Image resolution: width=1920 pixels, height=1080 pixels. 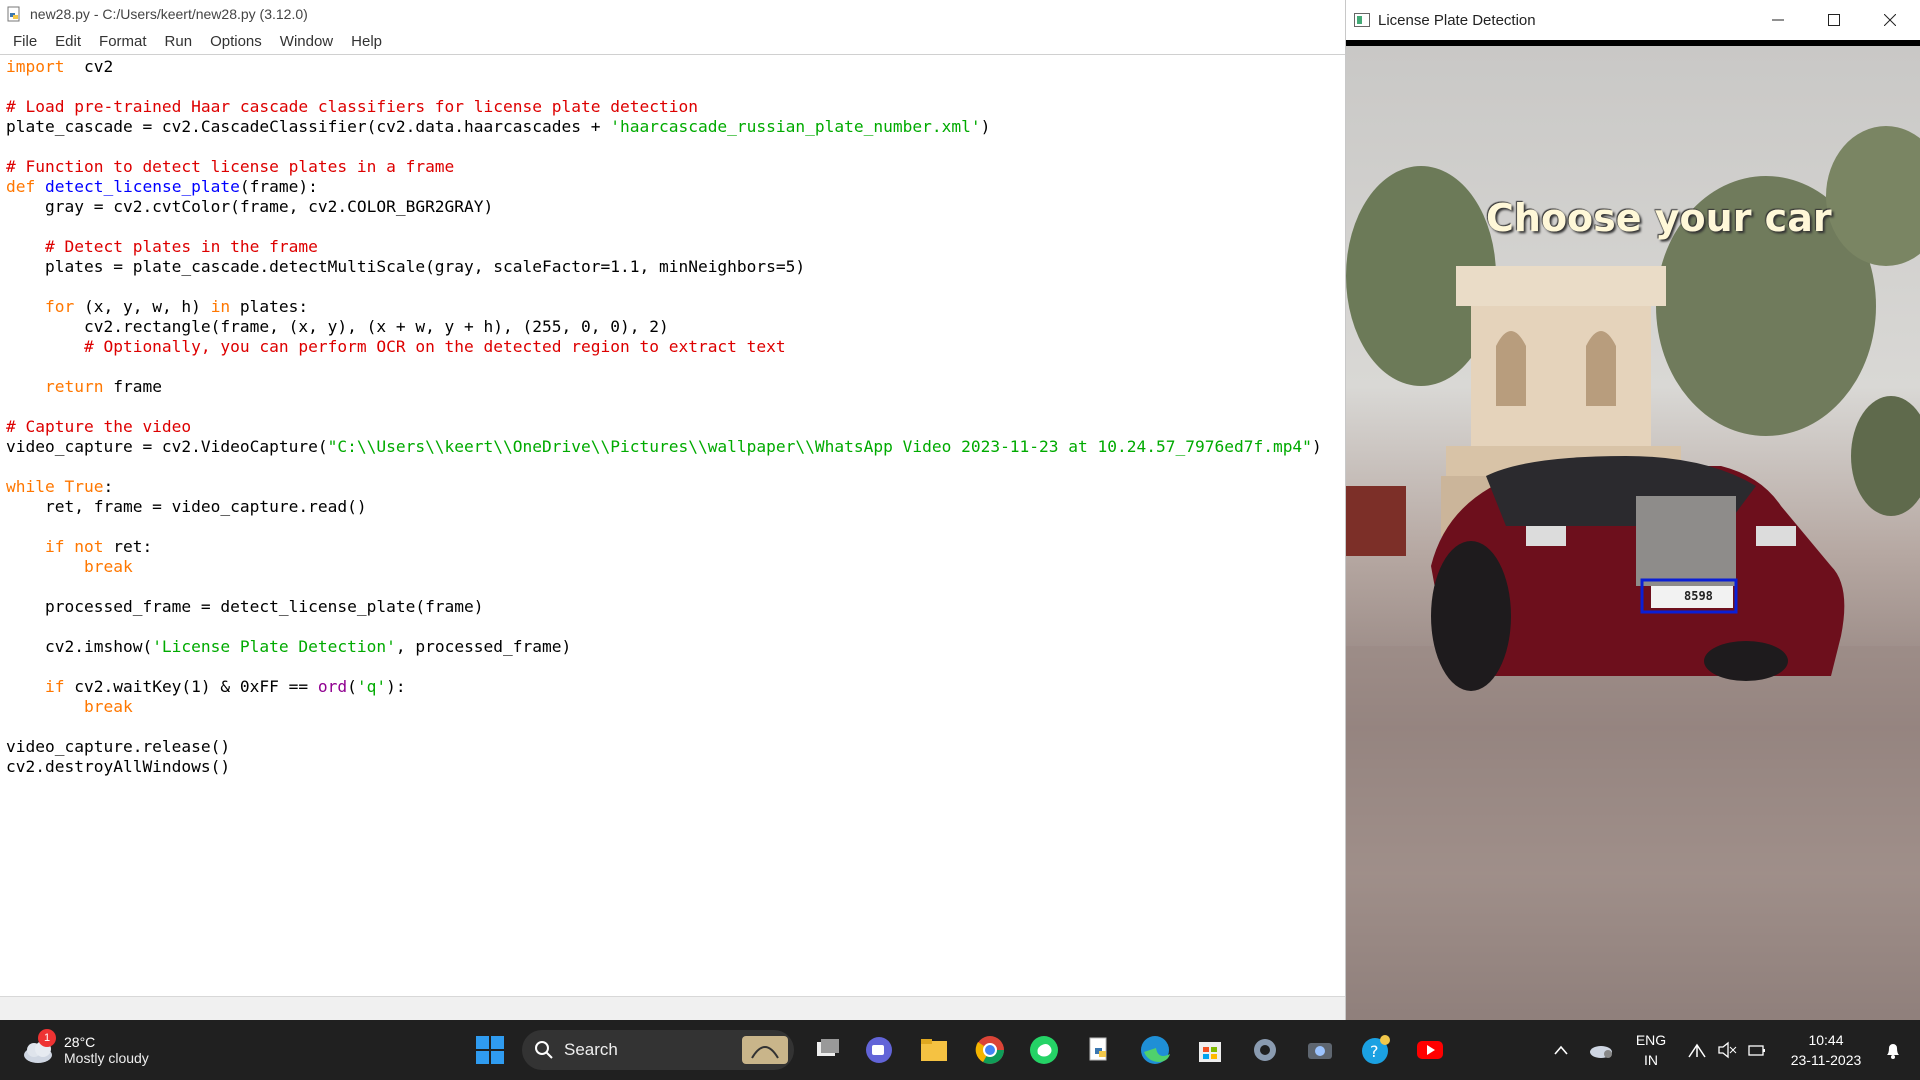 I want to click on whatsapp-icon, so click(x=1044, y=1050).